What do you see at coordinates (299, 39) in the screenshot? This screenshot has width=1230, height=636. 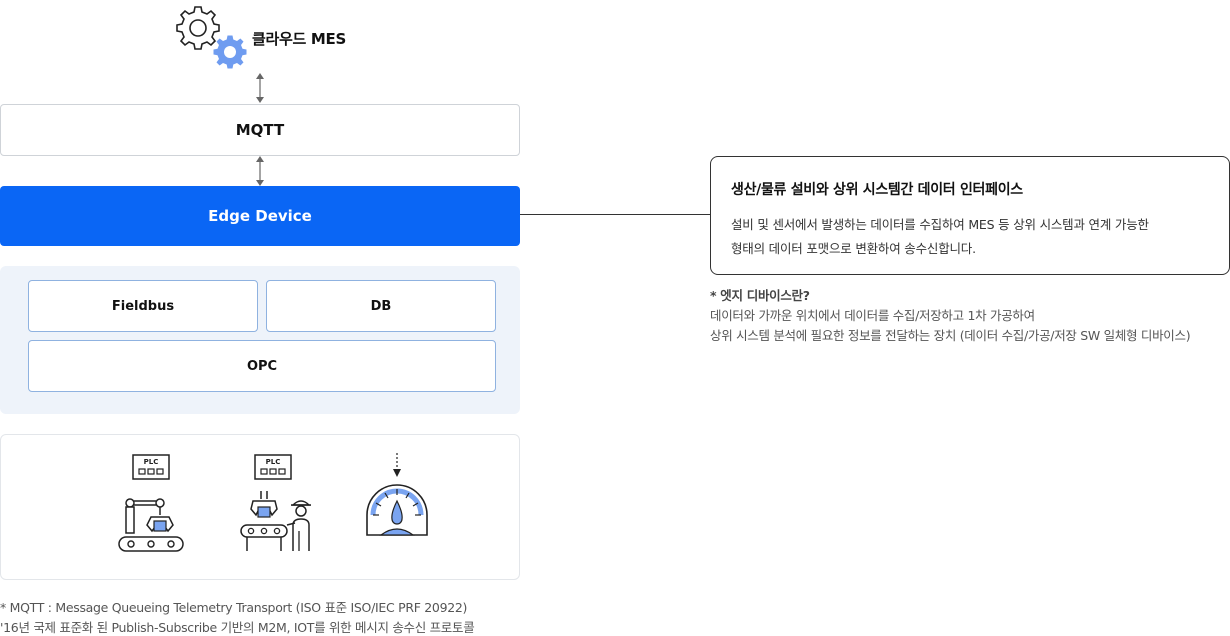 I see `cloud-mes-label: 클라우드 MES` at bounding box center [299, 39].